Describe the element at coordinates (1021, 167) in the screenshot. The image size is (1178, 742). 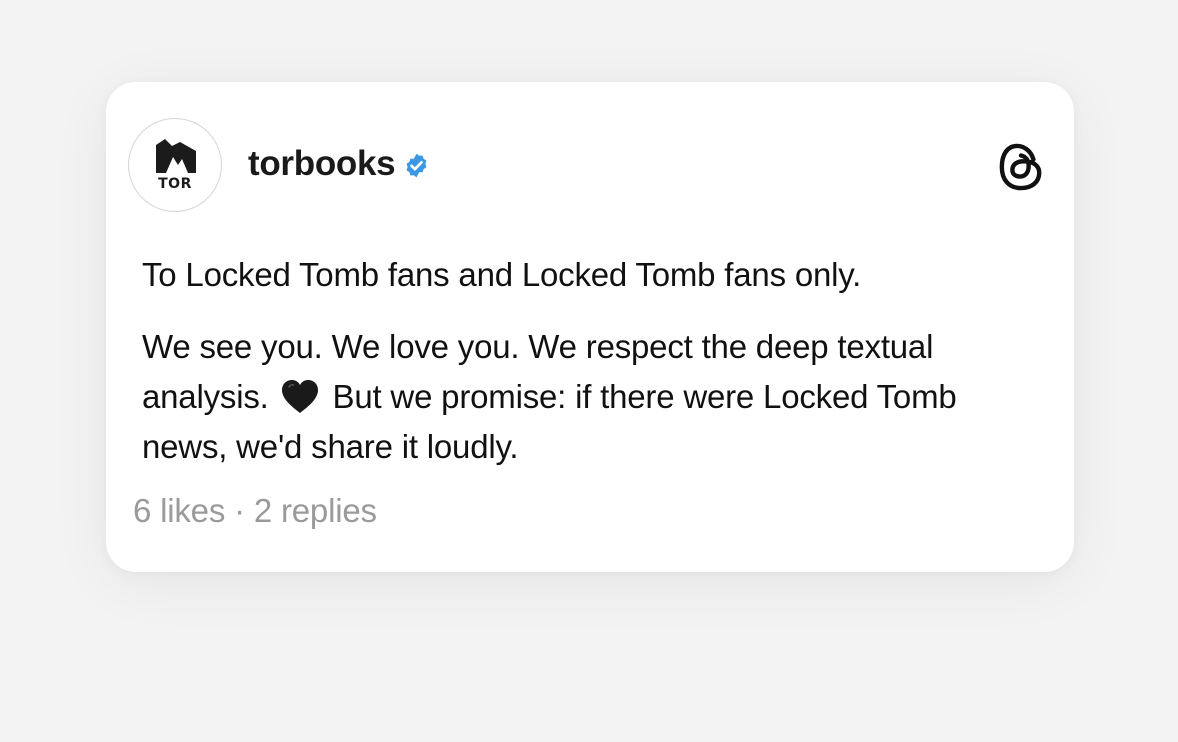
I see `threads-logo-icon` at that location.